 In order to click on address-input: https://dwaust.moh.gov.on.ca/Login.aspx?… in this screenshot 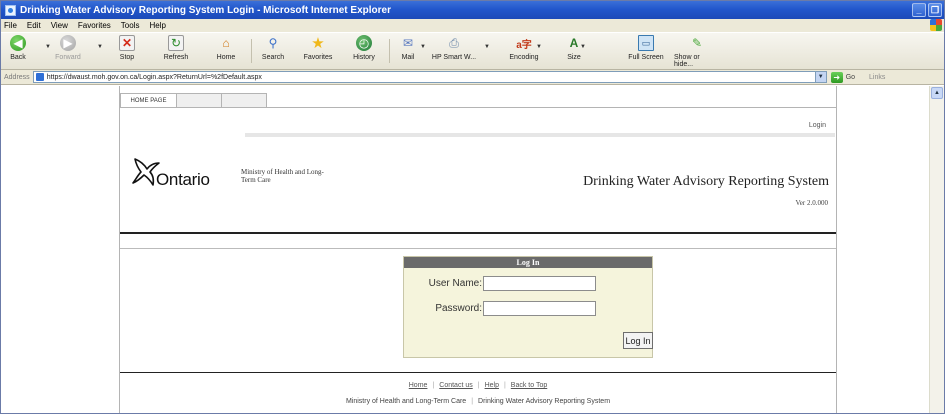, I will do `click(429, 77)`.